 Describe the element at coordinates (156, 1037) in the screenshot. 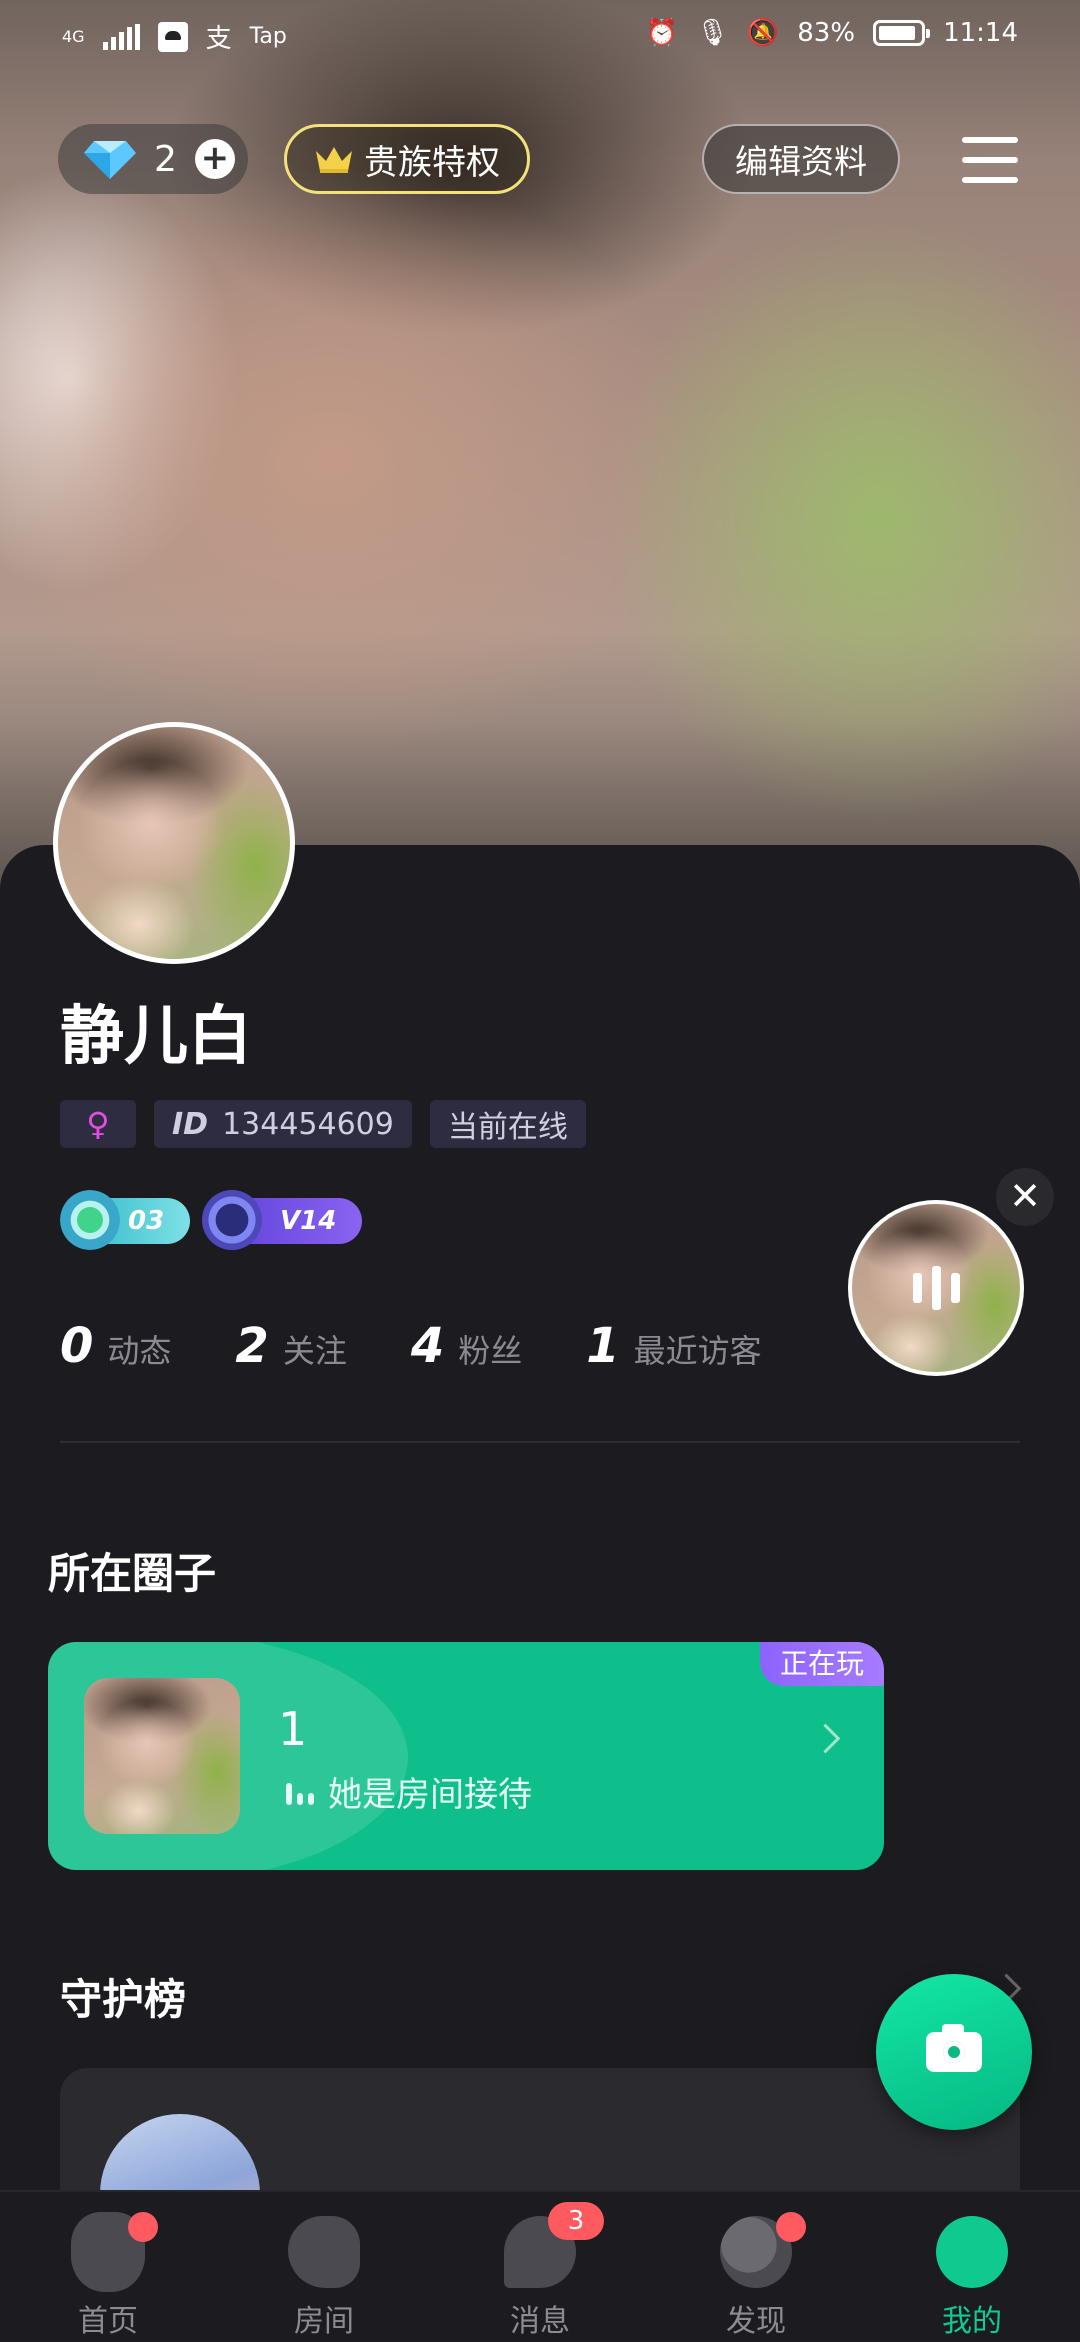

I see `profile-name: 静儿白` at that location.